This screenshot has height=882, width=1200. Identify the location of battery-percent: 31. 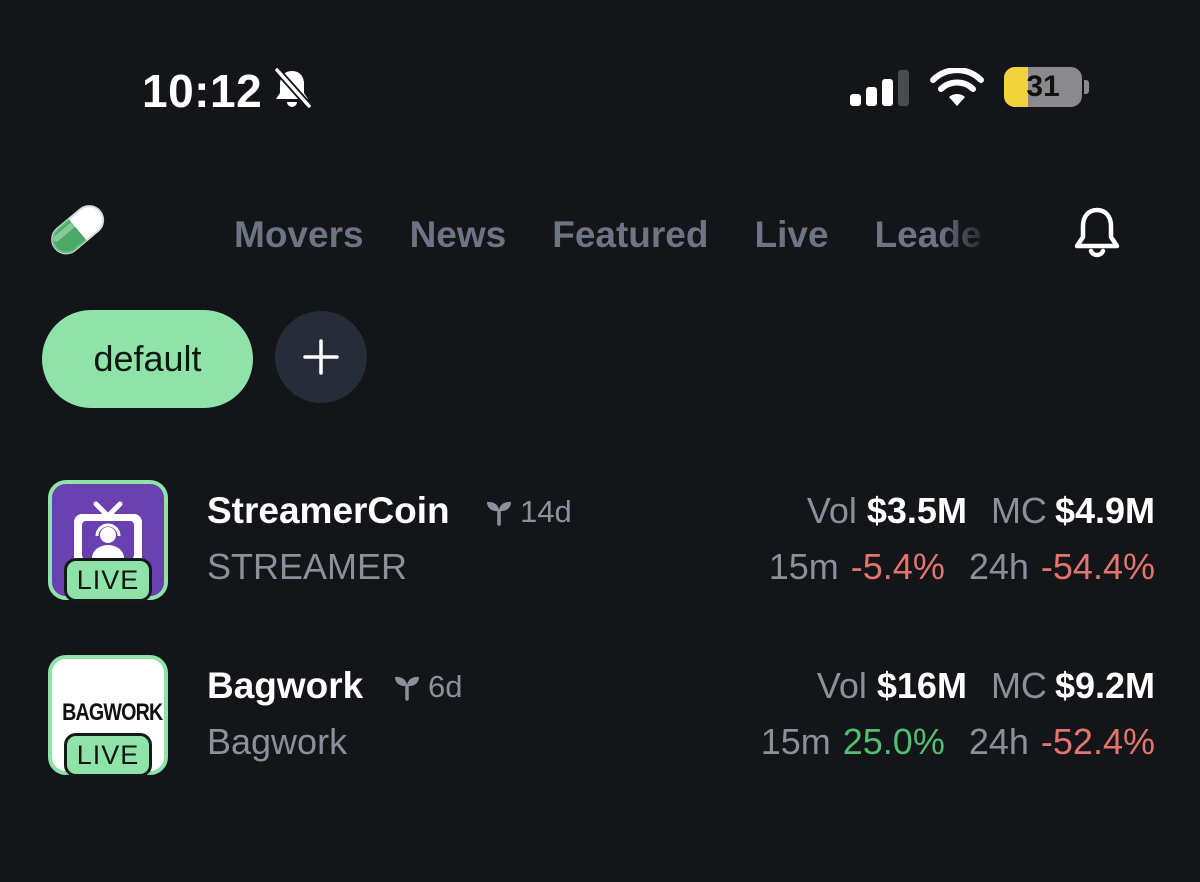
(1043, 86).